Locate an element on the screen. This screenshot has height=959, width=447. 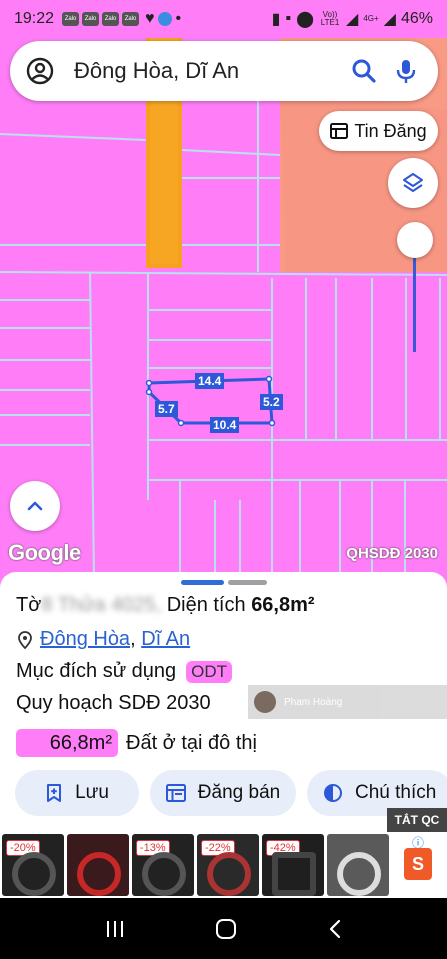
heart-shield-icon: ♥ is located at coordinates (150, 18).